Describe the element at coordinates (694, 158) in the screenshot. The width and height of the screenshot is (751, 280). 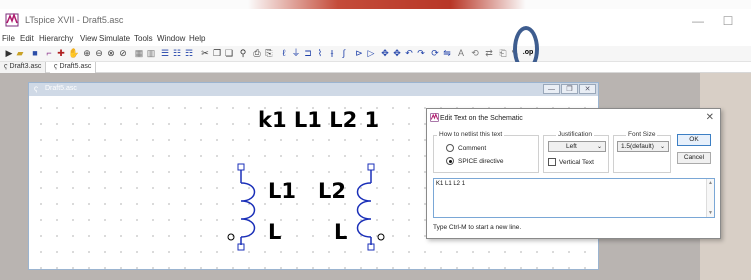
I see `cancel-button: Cancel` at that location.